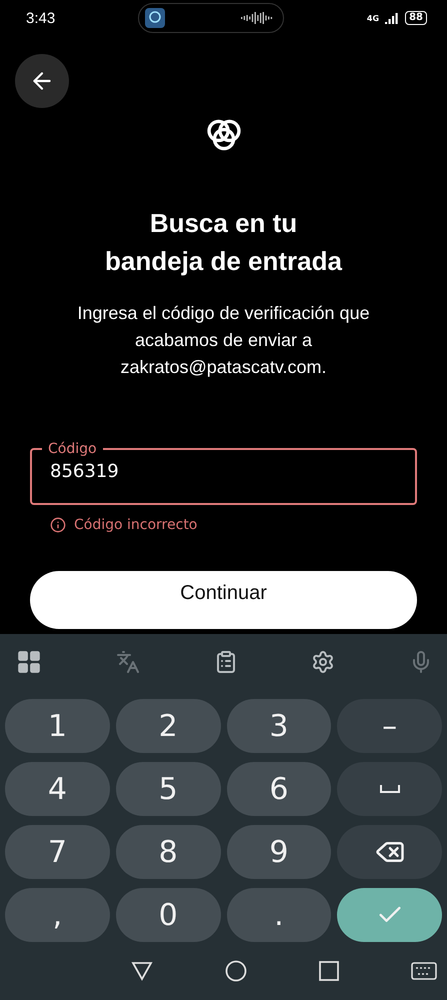 The width and height of the screenshot is (447, 1000). I want to click on key: 5, so click(168, 789).